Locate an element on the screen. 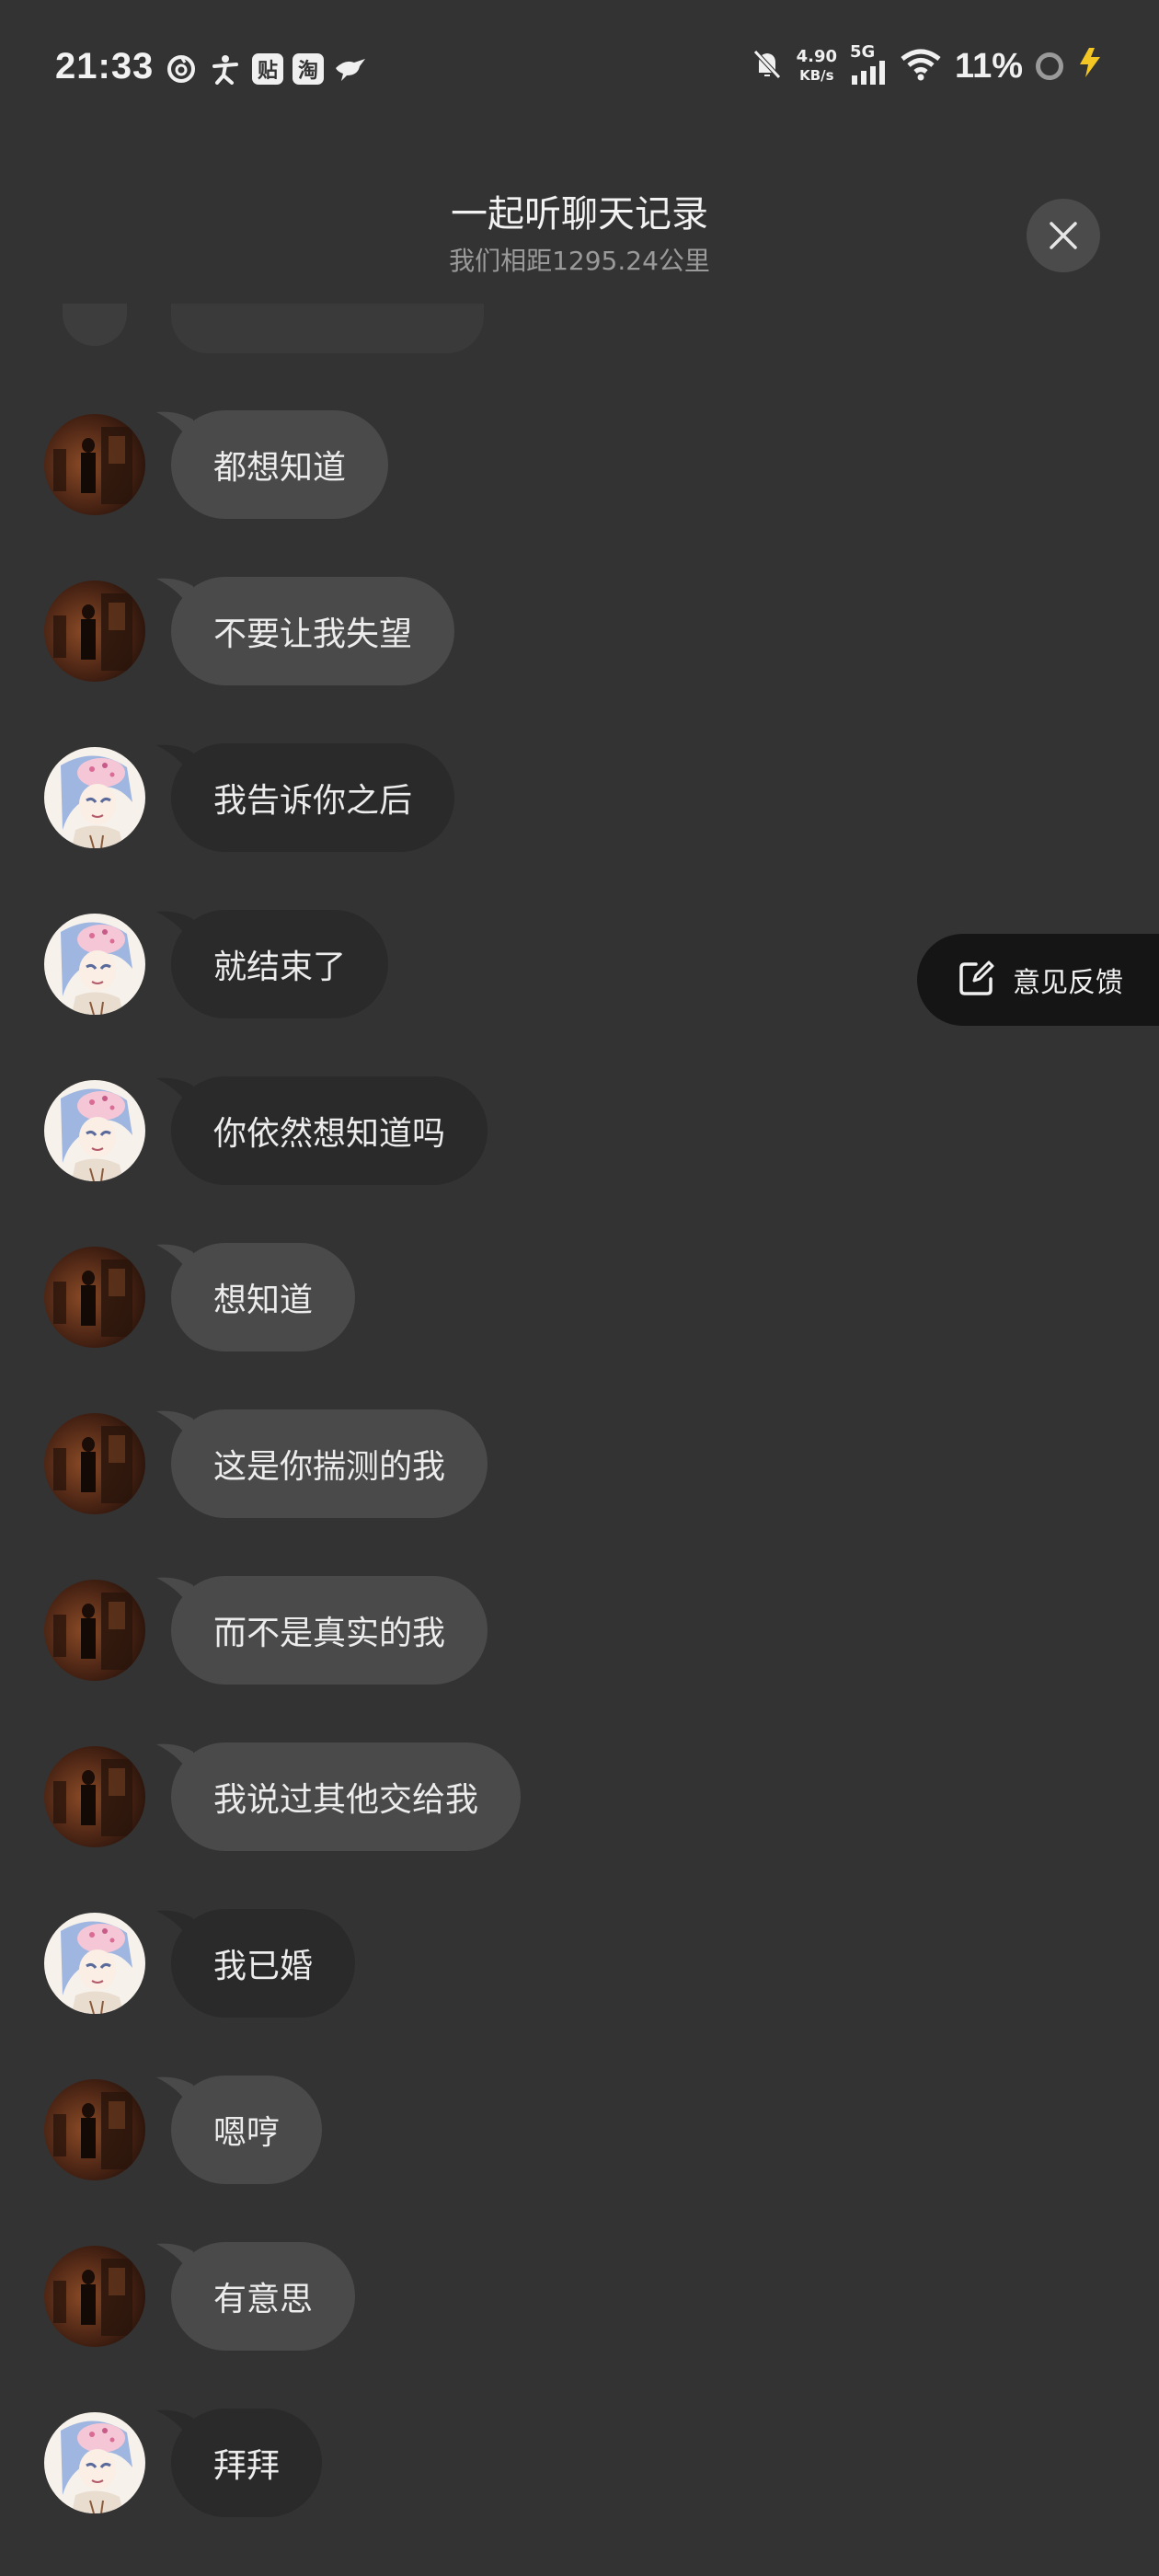 This screenshot has height=2576, width=1159. notification-icons: 贴 淘 is located at coordinates (266, 69).